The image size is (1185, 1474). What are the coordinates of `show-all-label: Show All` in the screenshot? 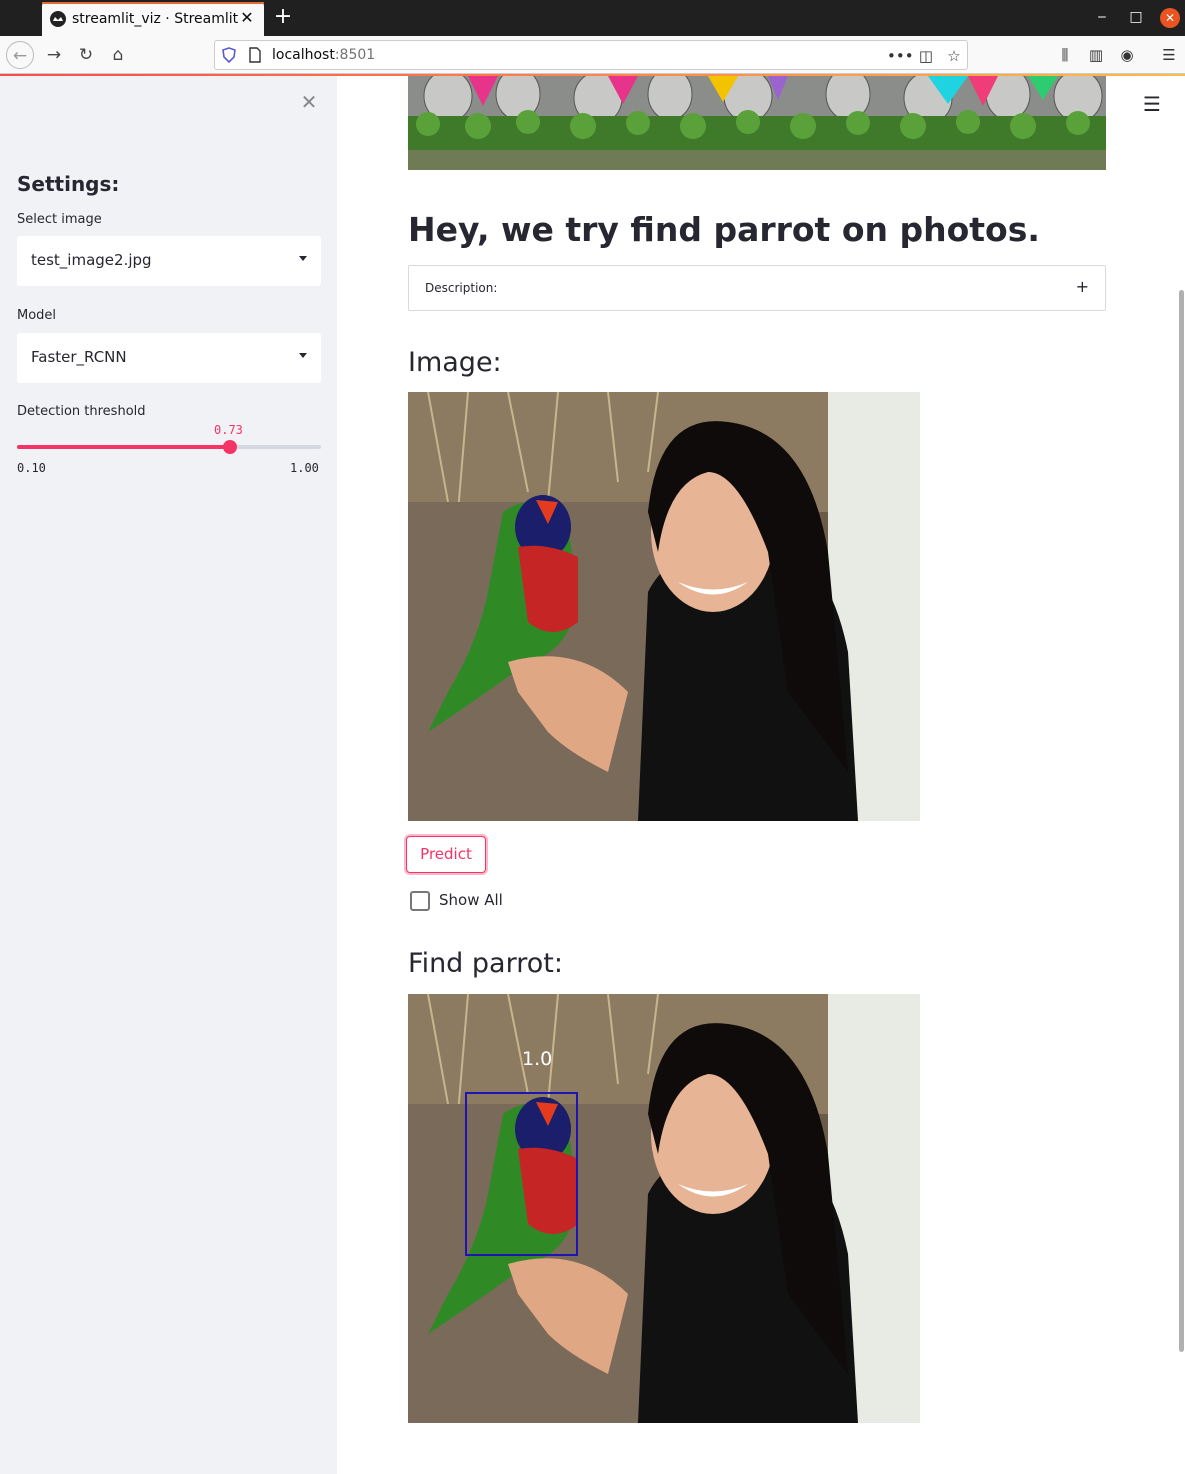 It's located at (471, 900).